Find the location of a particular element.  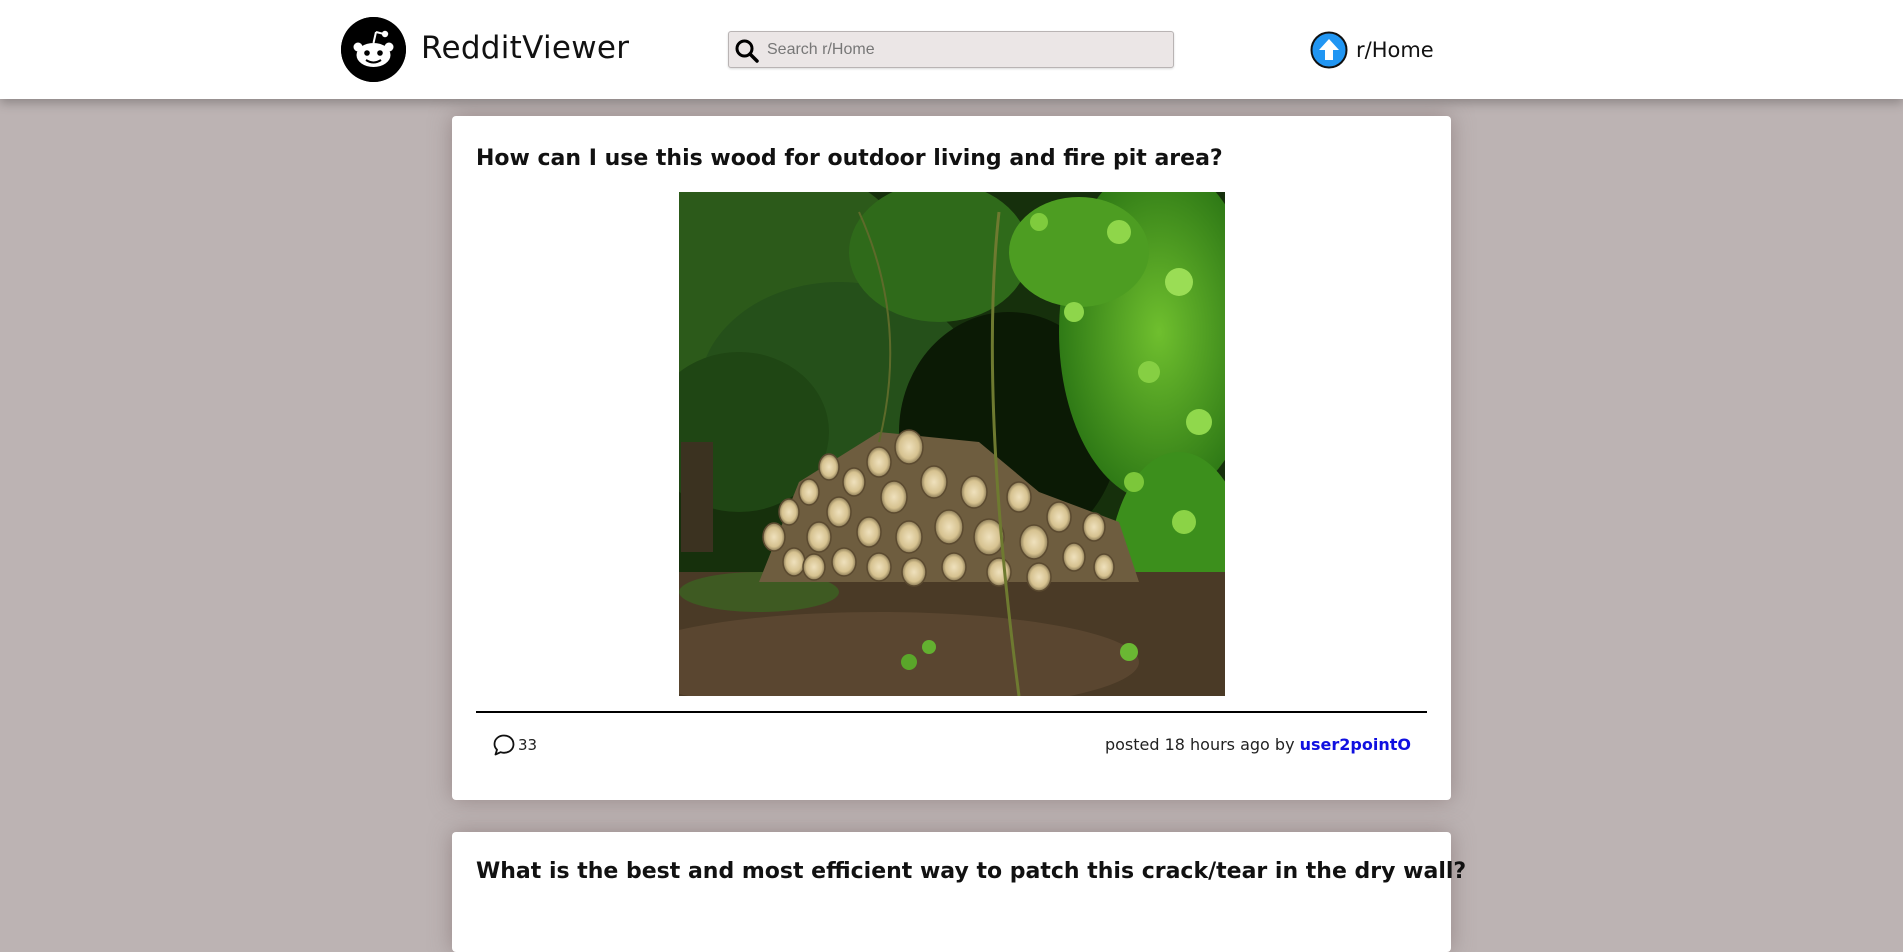

search-bar is located at coordinates (951, 49).